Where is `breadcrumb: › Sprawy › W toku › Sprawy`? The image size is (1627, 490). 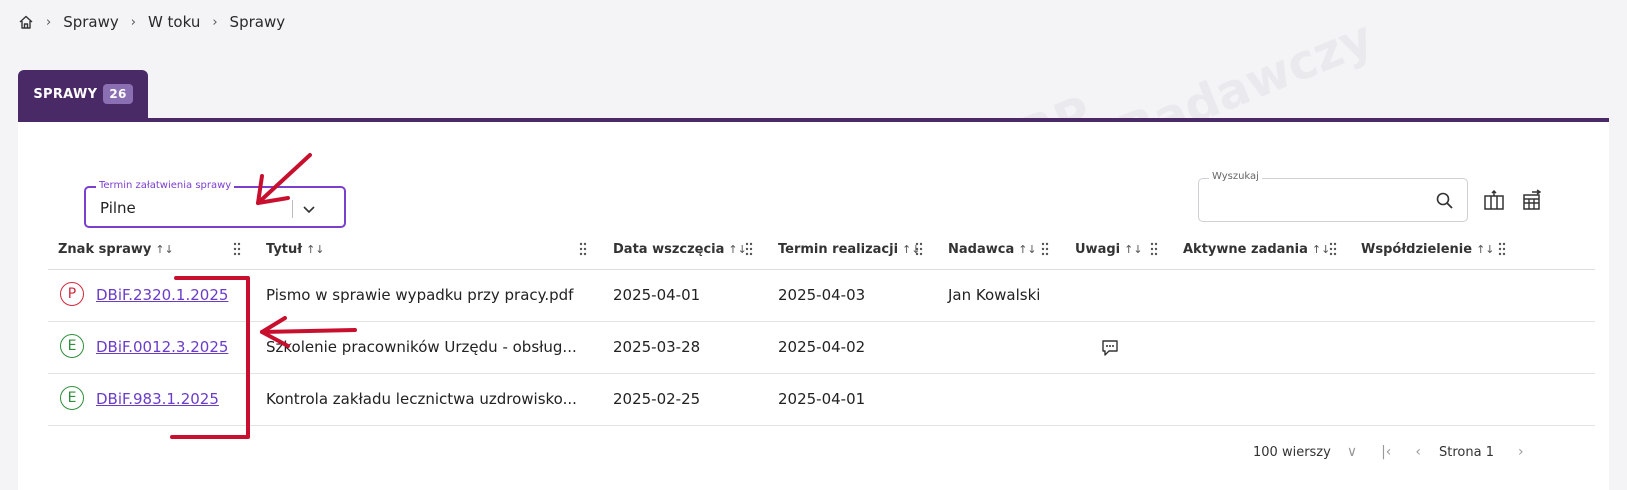
breadcrumb: › Sprawy › W toku › Sprawy is located at coordinates (151, 22).